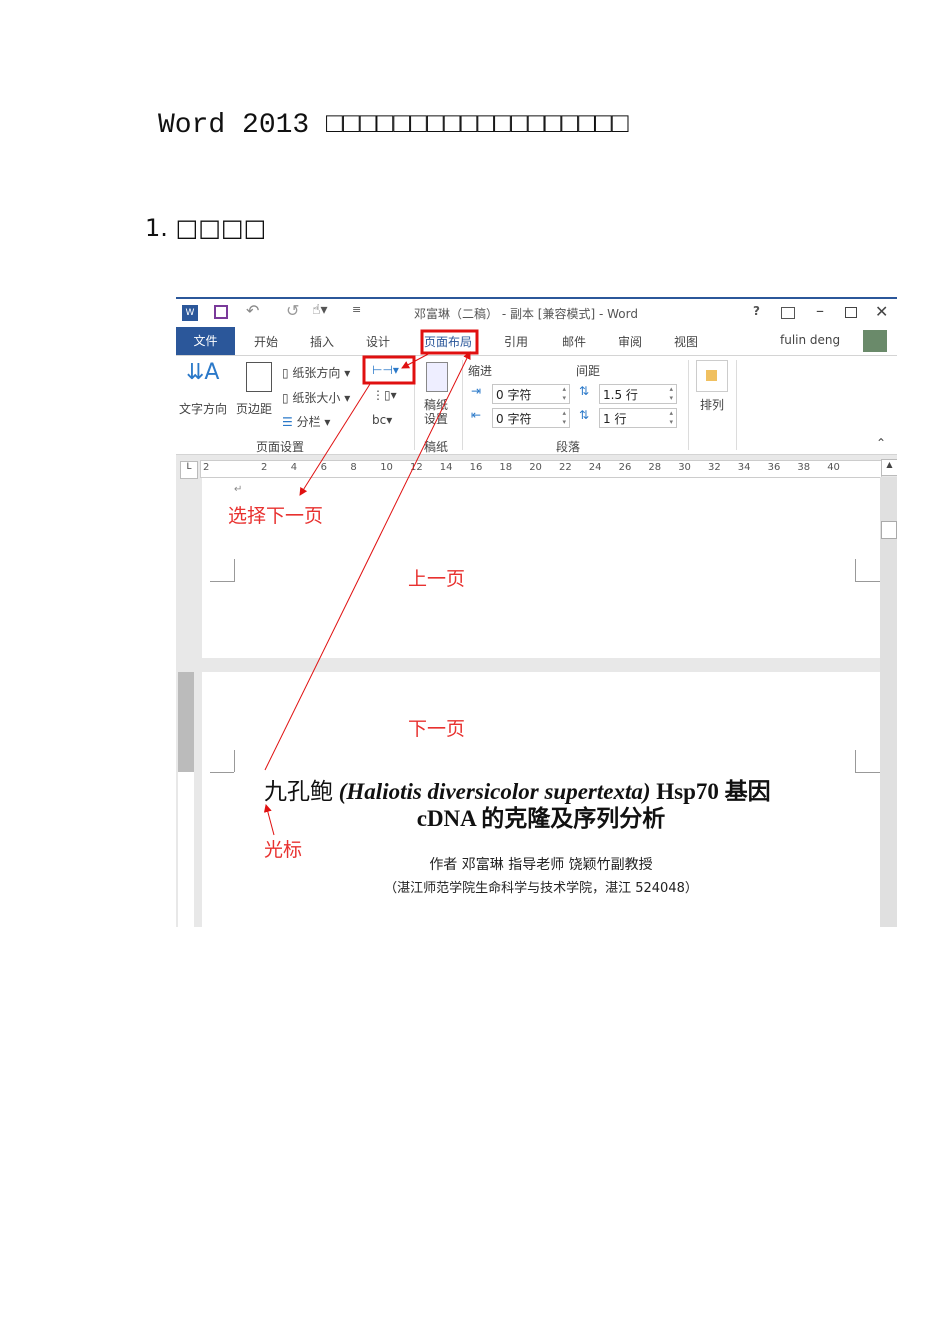 The height and width of the screenshot is (1344, 950). I want to click on annotation-overlay, so click(371, 582).